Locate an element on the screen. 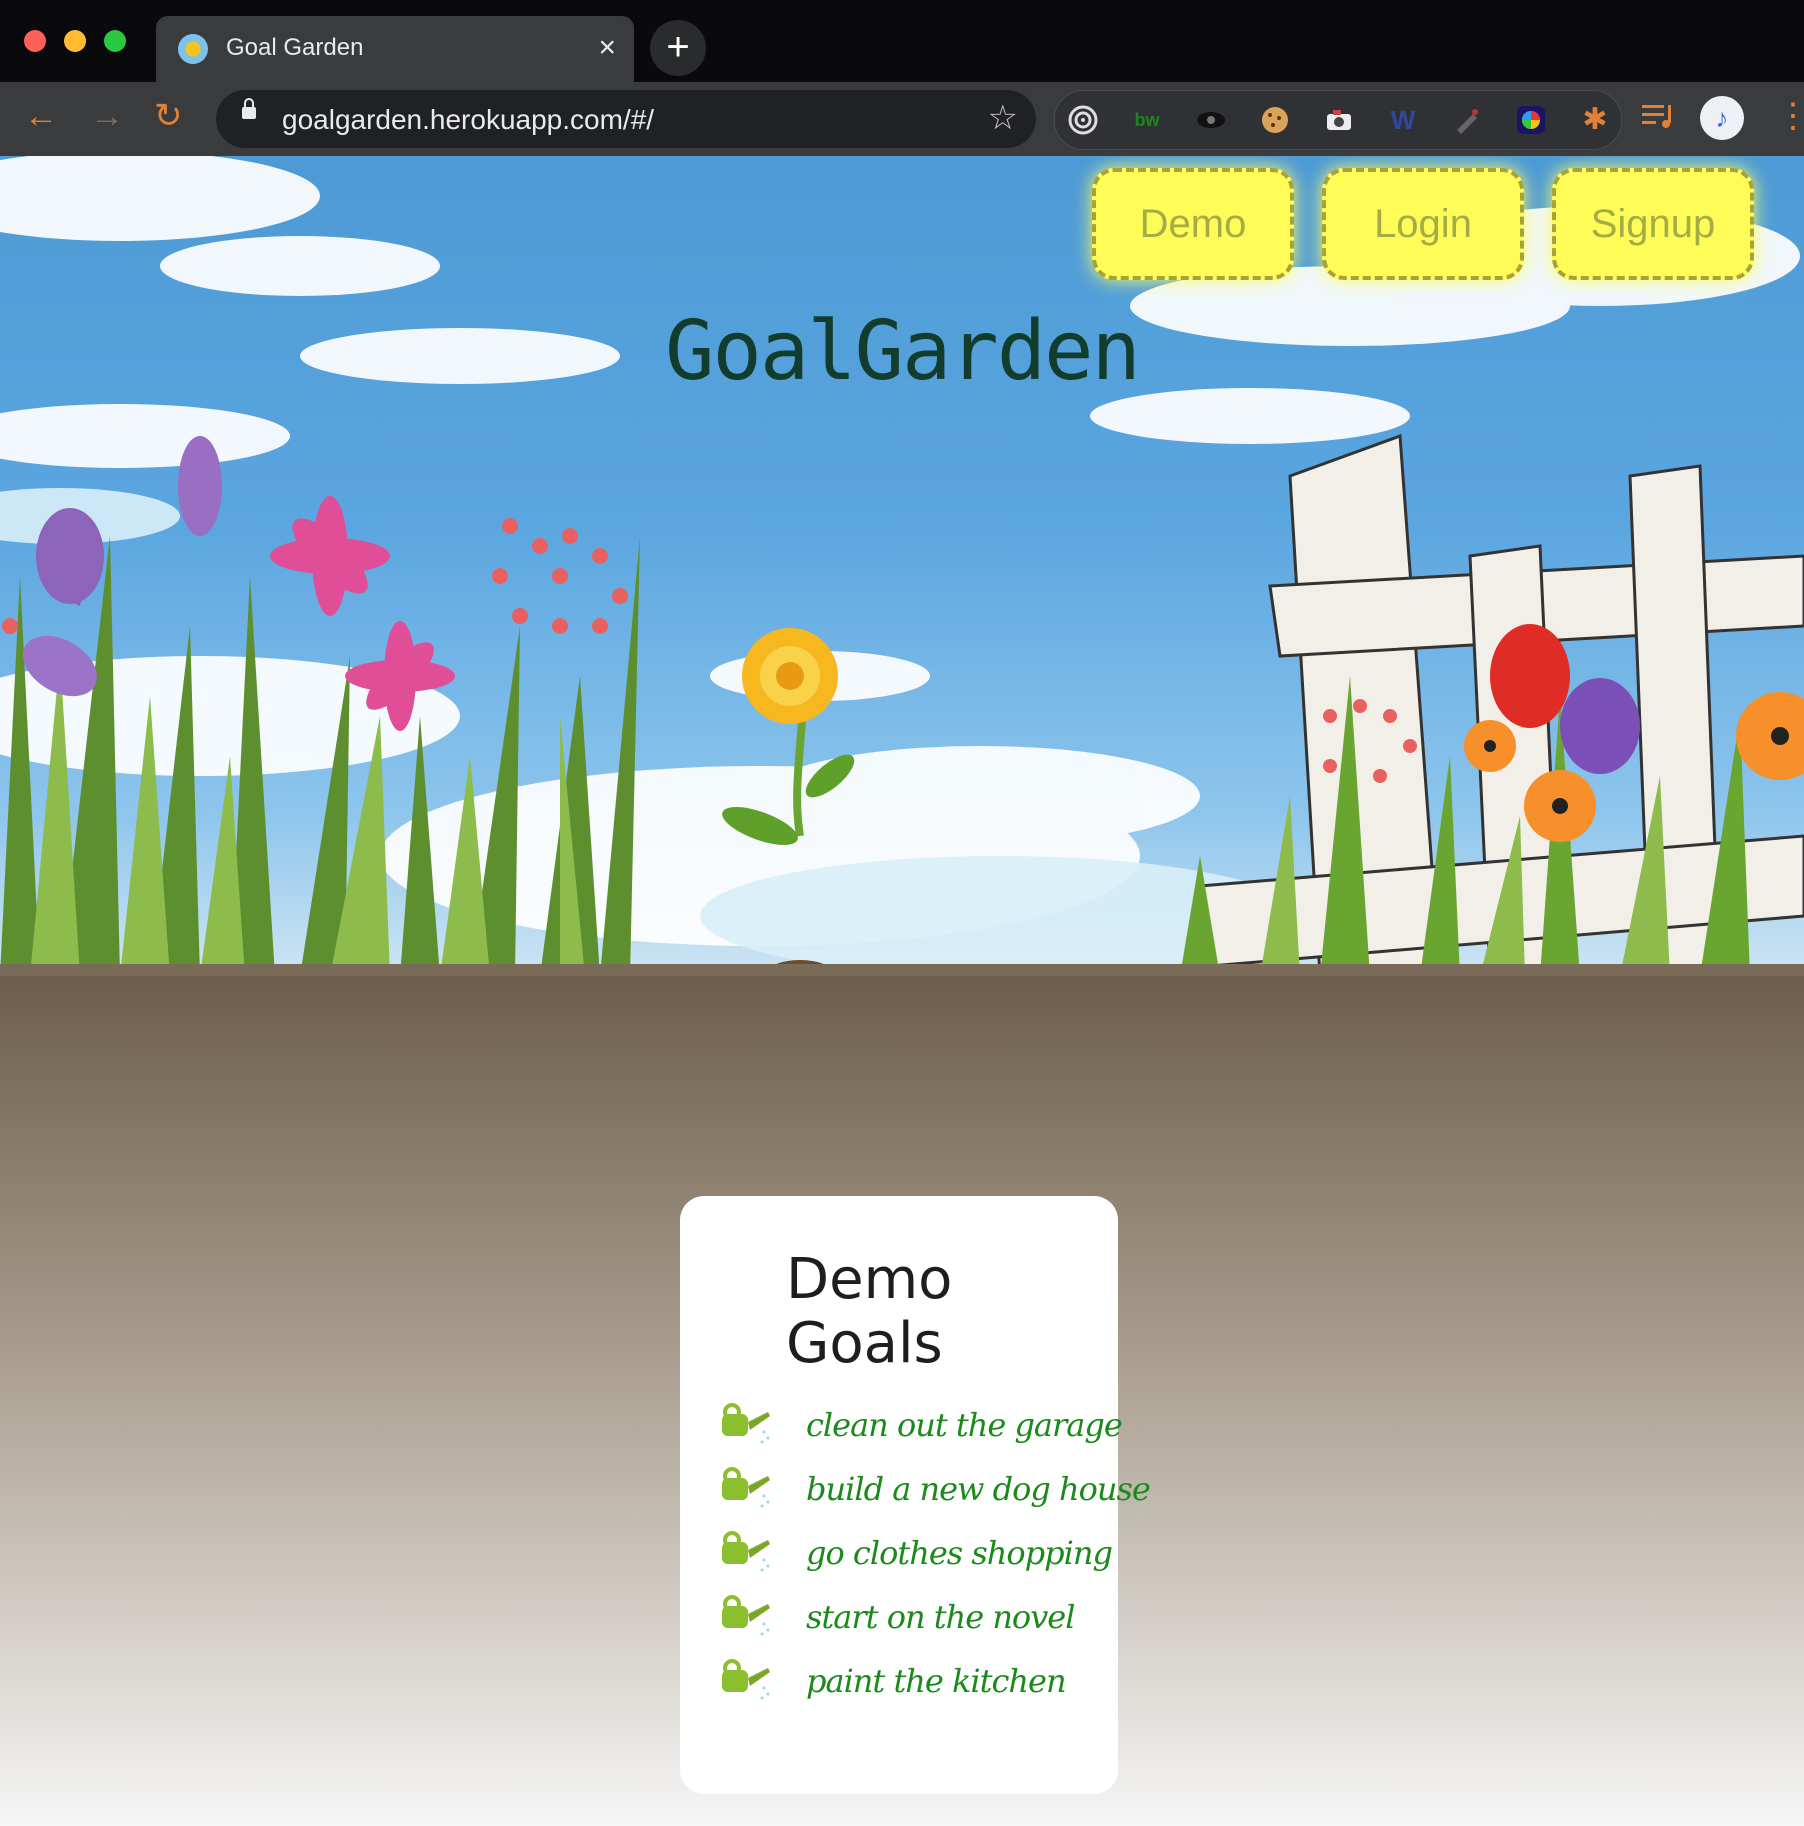 The image size is (1804, 1826). minimize-window-button is located at coordinates (75, 41).